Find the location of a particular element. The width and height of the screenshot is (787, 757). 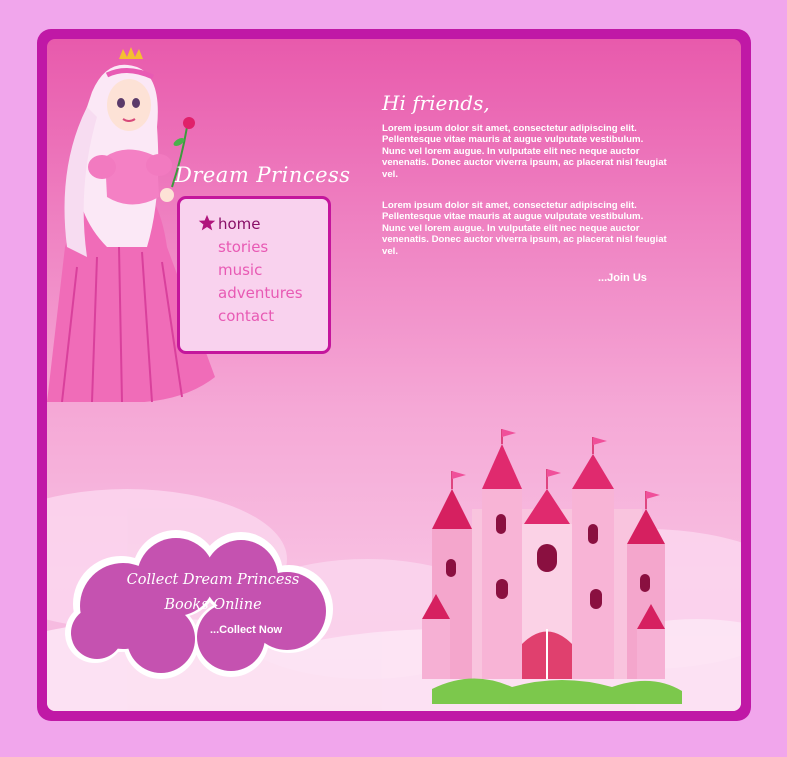

greeting-heading: Hi friends, is located at coordinates (436, 103).